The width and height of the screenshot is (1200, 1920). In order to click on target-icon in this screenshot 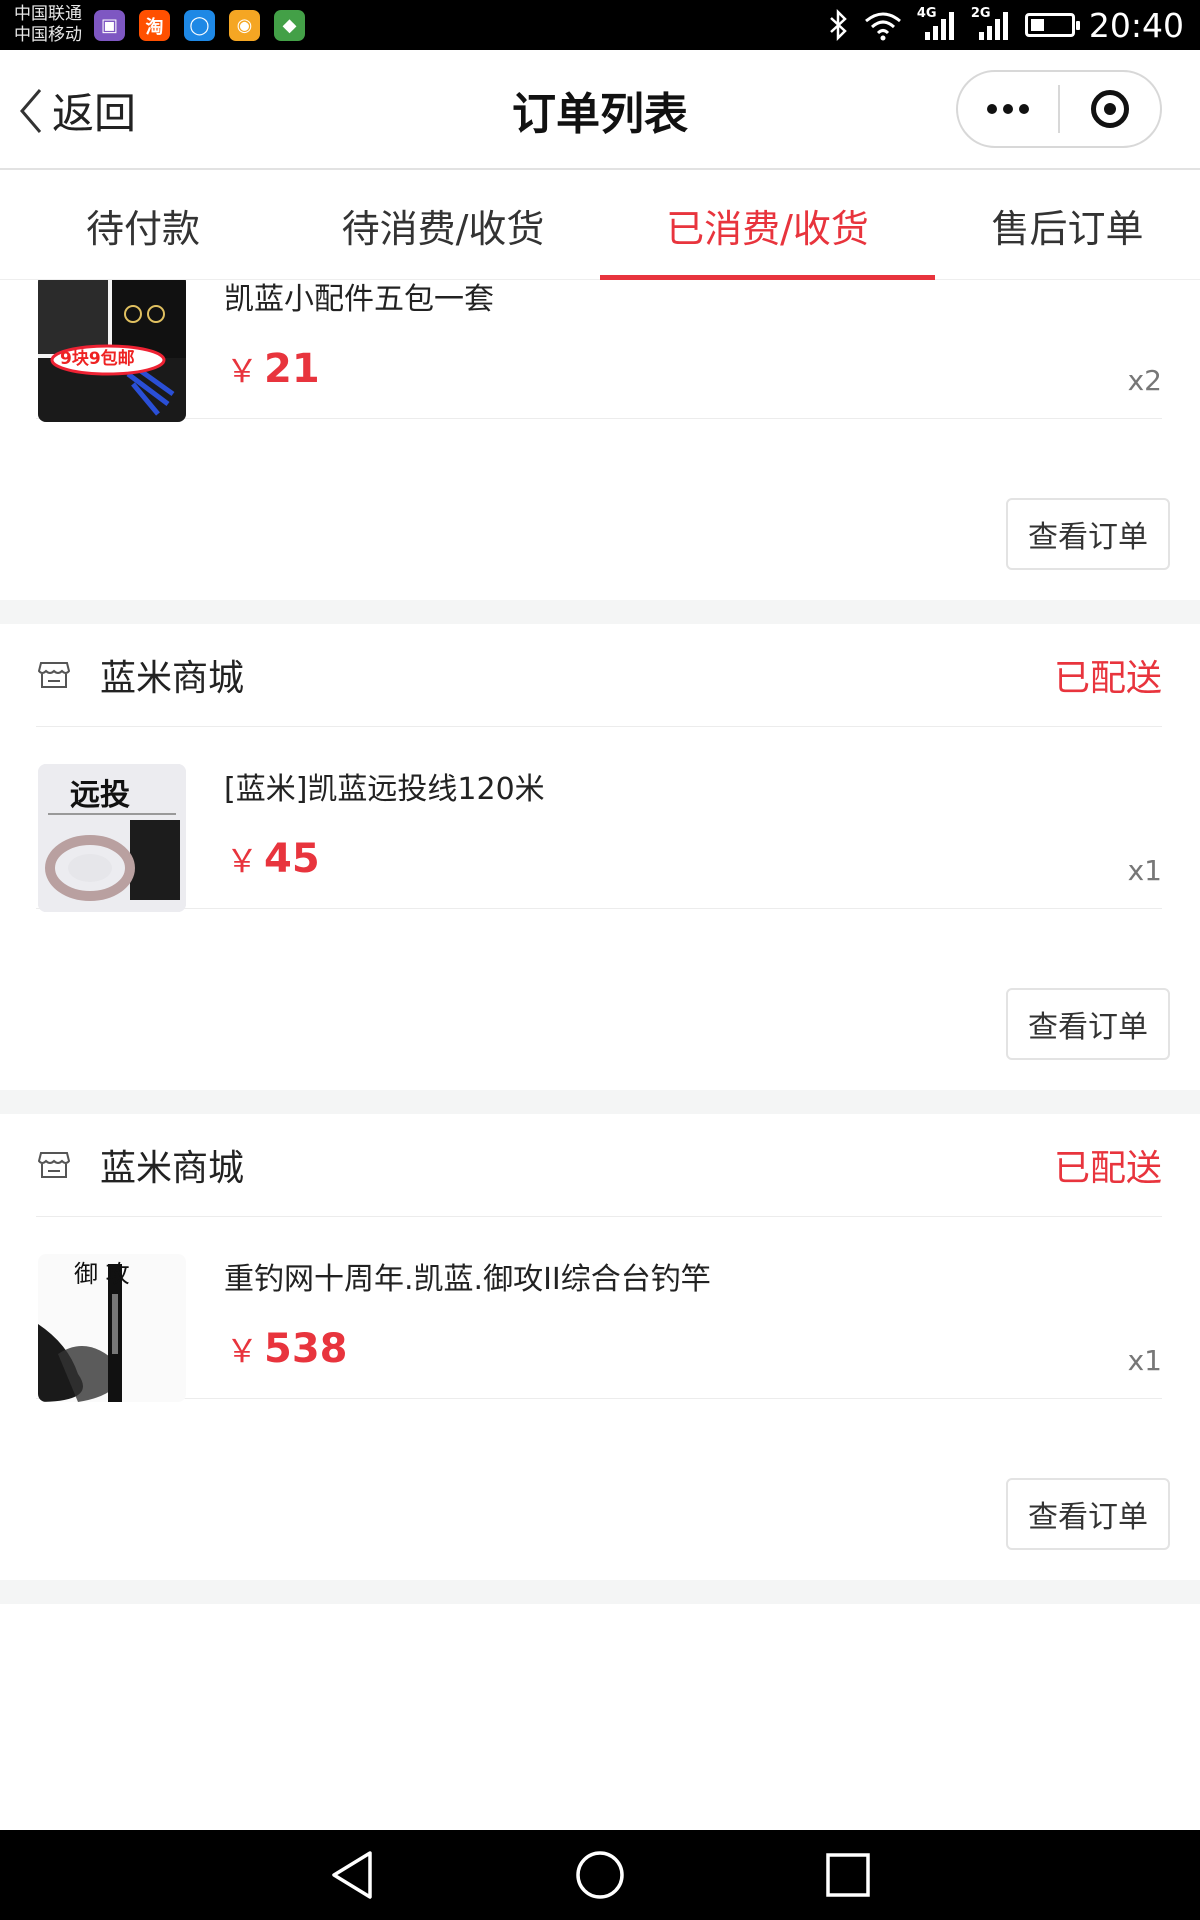, I will do `click(1110, 109)`.